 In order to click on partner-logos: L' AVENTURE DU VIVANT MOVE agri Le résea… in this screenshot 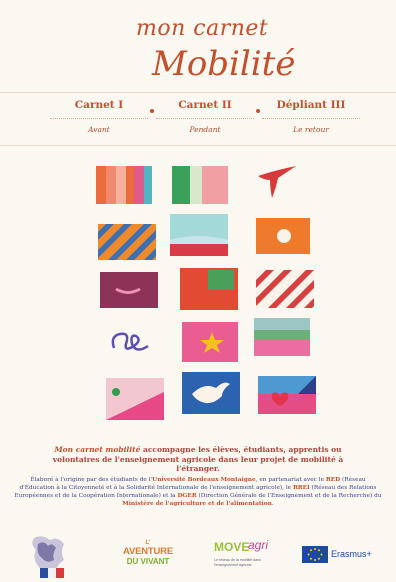, I will do `click(198, 555)`.